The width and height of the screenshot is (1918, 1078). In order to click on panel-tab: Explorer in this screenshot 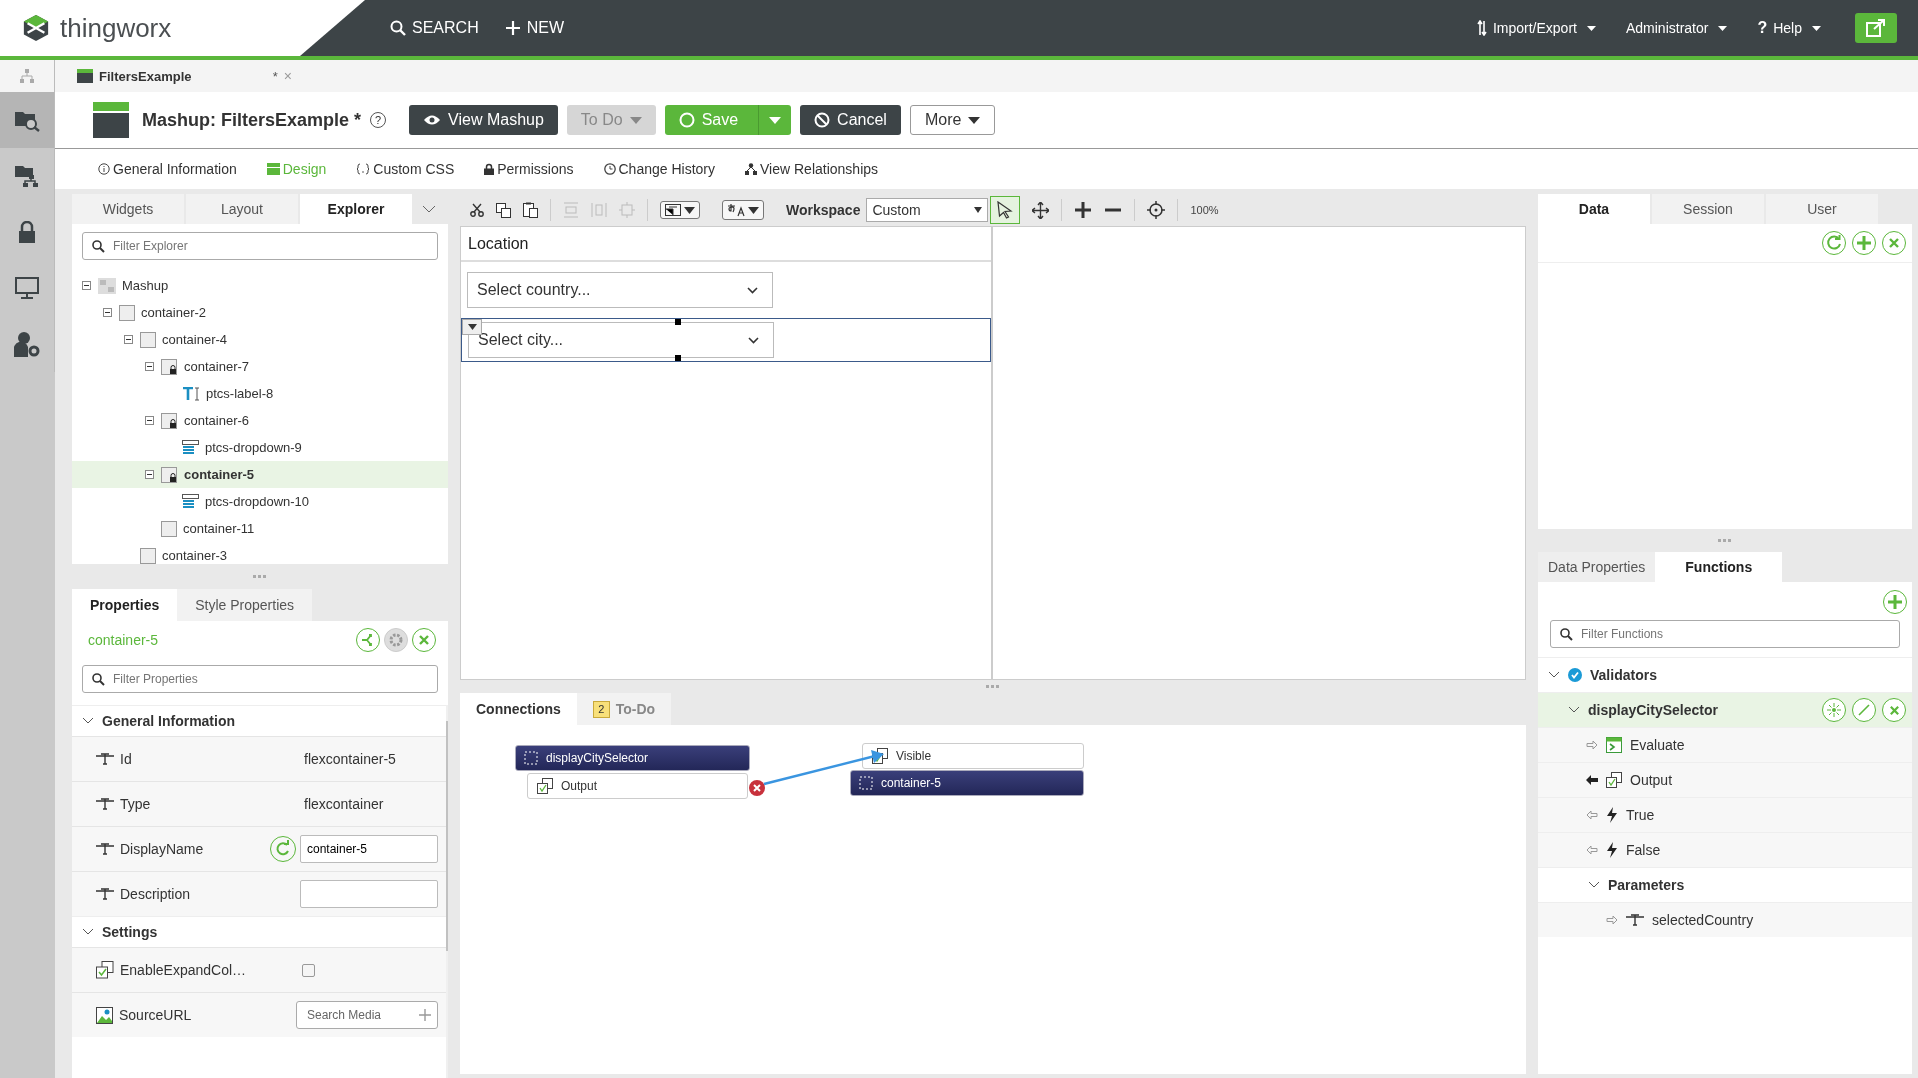, I will do `click(356, 209)`.